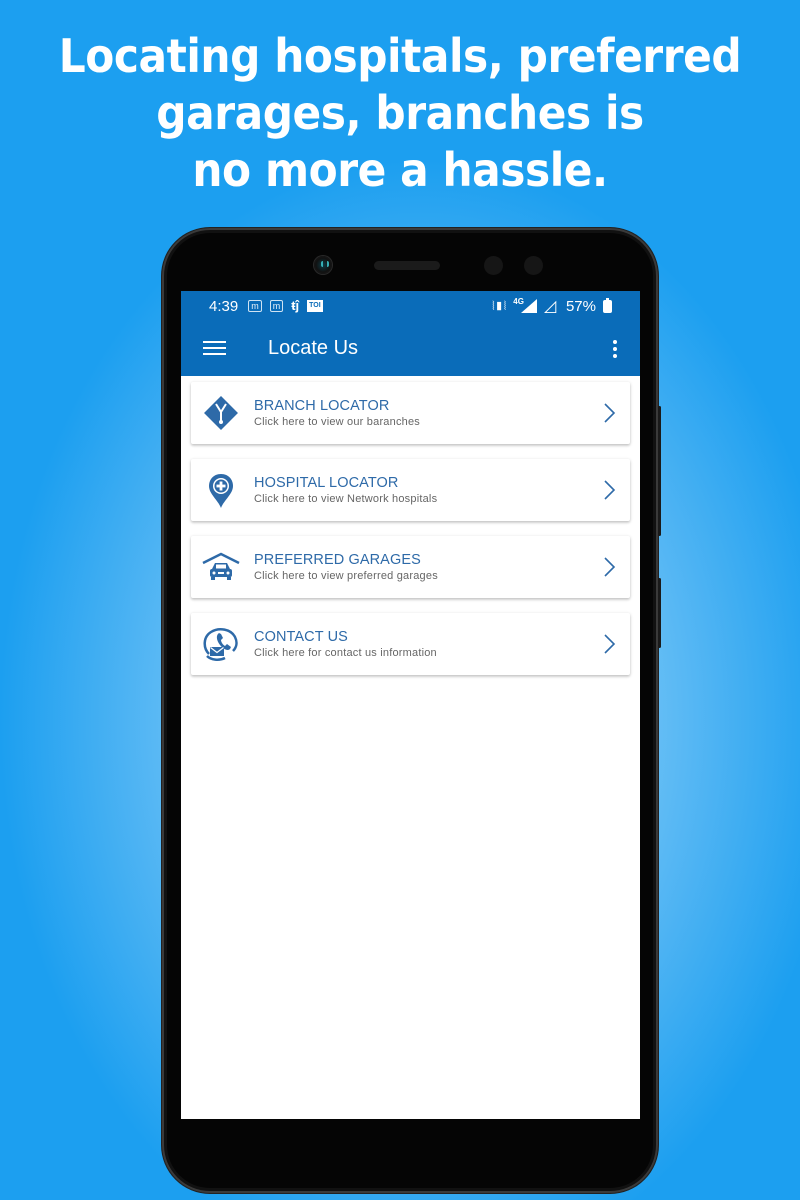  What do you see at coordinates (346, 498) in the screenshot?
I see `card-subtitle: Click here to view Network hospitals` at bounding box center [346, 498].